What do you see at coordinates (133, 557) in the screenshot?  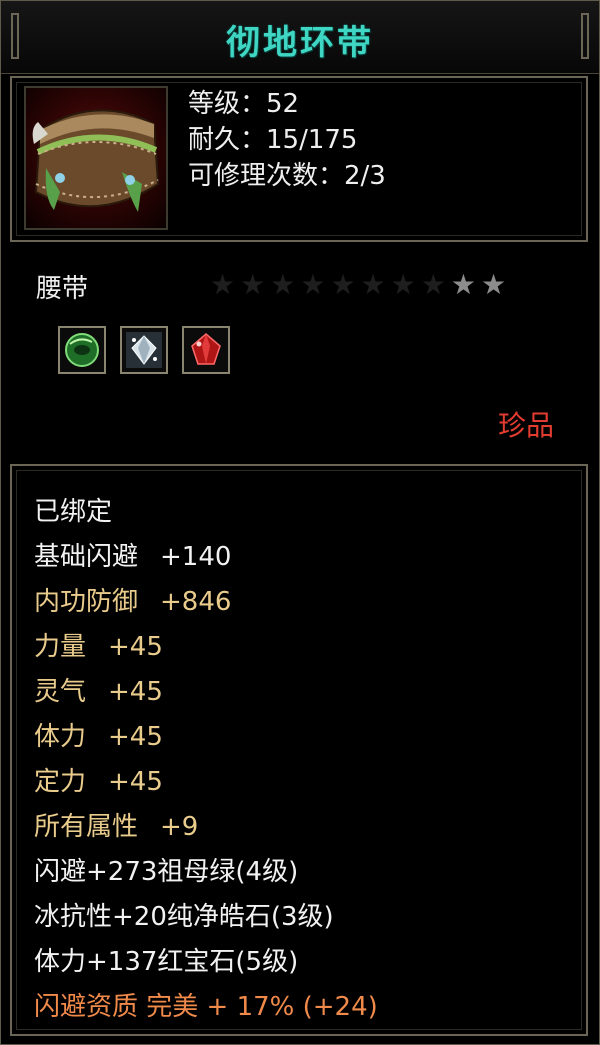 I see `attribute-row: 基础闪避 +140` at bounding box center [133, 557].